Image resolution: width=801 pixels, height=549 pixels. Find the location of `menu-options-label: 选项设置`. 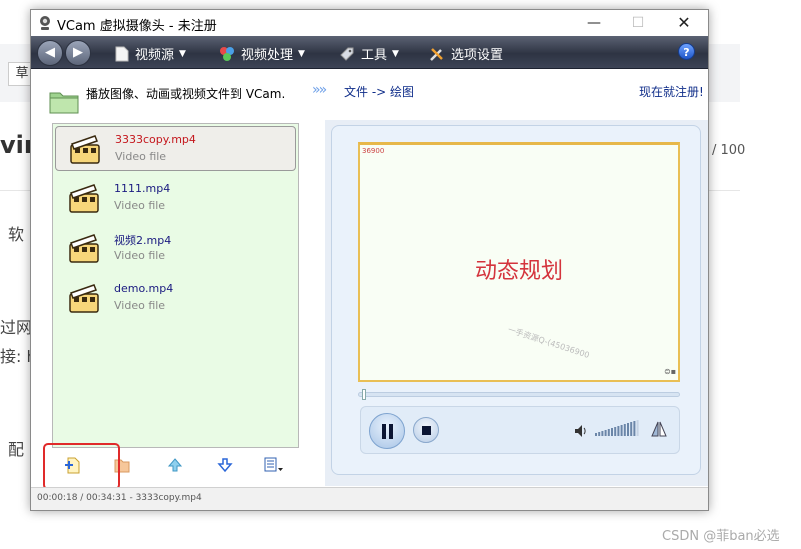

menu-options-label: 选项设置 is located at coordinates (477, 55).